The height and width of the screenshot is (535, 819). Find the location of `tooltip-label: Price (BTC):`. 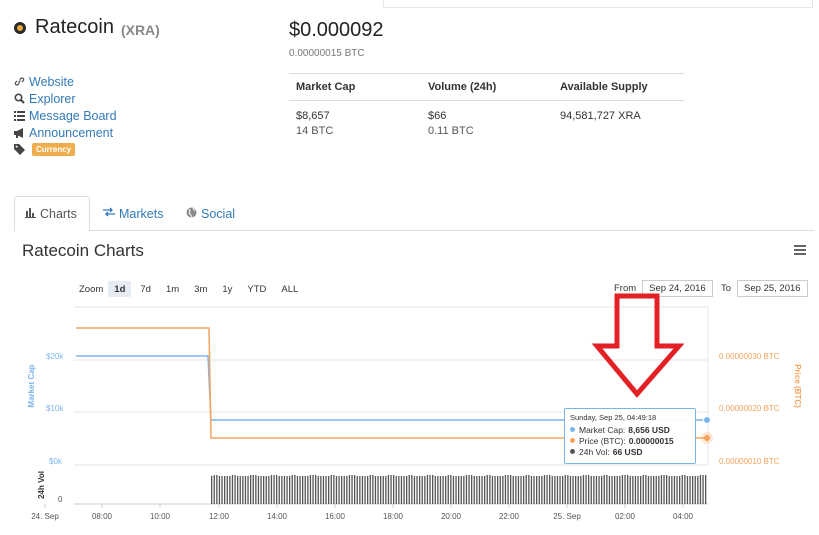

tooltip-label: Price (BTC): is located at coordinates (602, 440).